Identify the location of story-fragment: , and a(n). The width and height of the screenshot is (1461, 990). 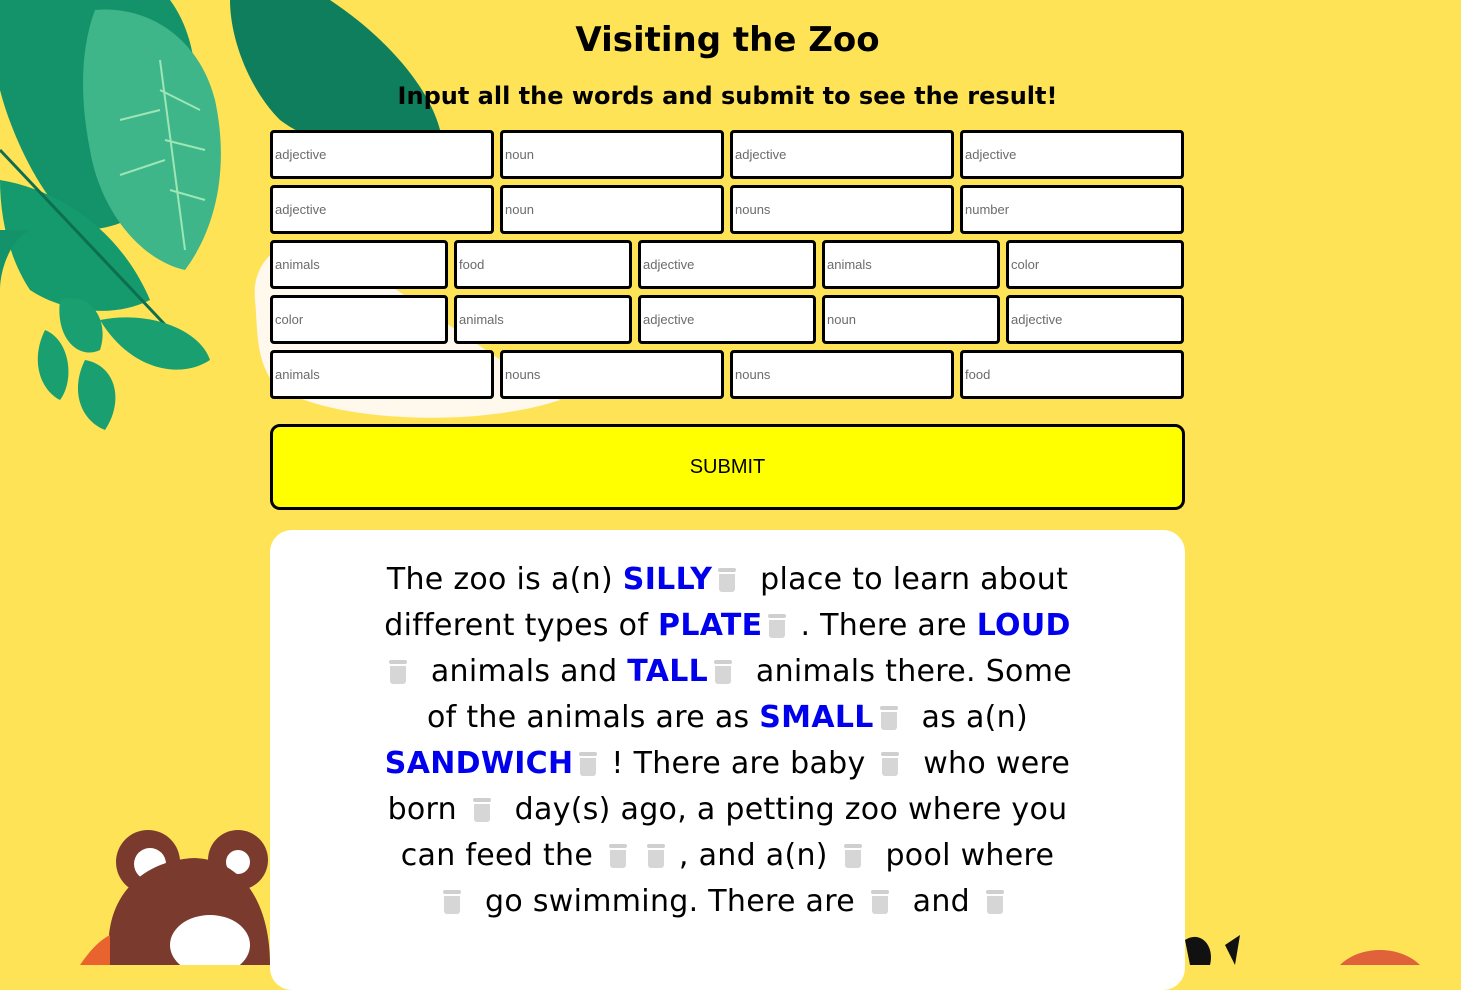
(758, 855).